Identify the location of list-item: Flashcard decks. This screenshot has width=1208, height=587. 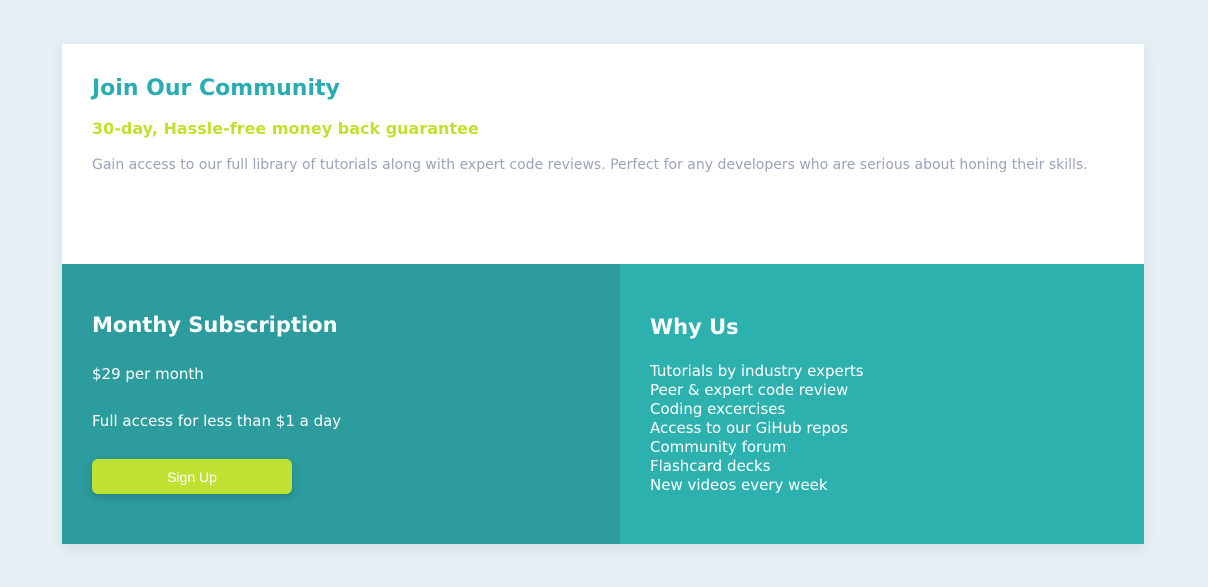
(710, 466).